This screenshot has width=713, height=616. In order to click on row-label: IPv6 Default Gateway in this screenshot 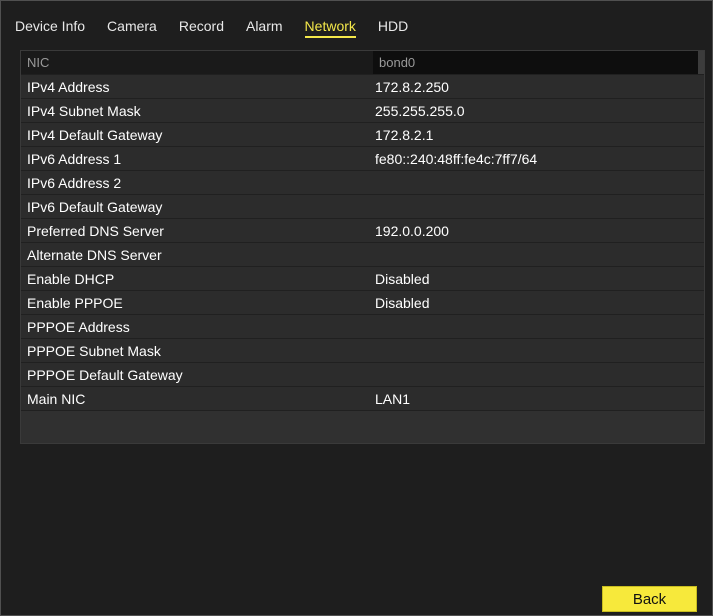, I will do `click(95, 206)`.